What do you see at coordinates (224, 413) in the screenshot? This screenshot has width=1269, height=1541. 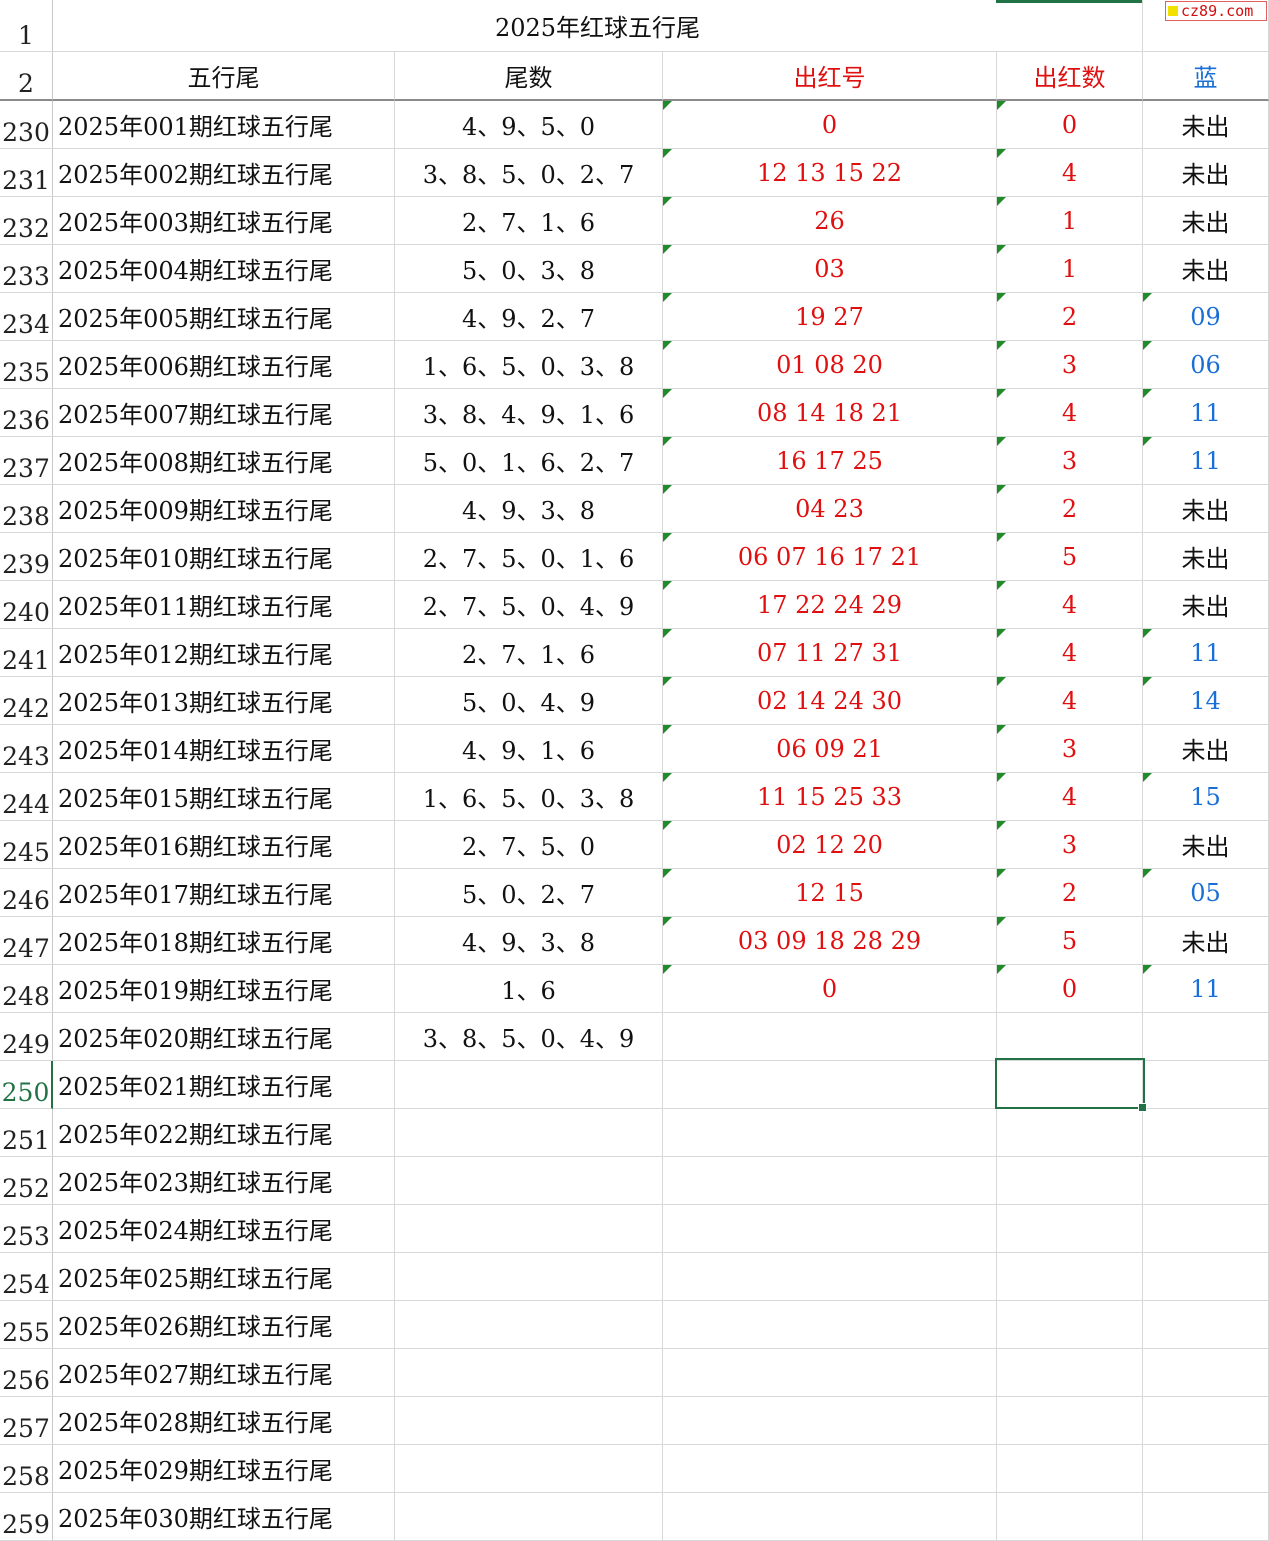 I see `period-name-cell: 2025年007期红球五行尾` at bounding box center [224, 413].